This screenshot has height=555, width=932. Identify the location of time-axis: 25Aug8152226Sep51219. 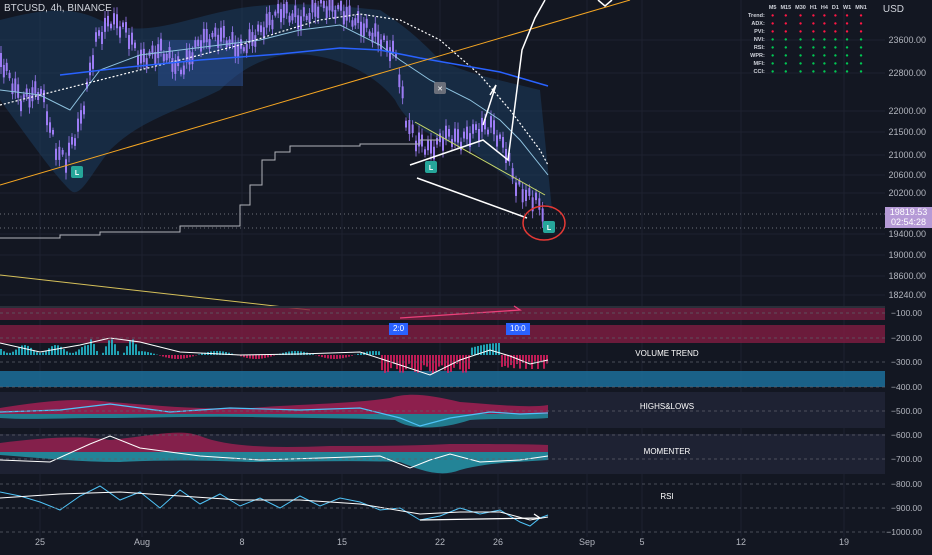
(442, 542).